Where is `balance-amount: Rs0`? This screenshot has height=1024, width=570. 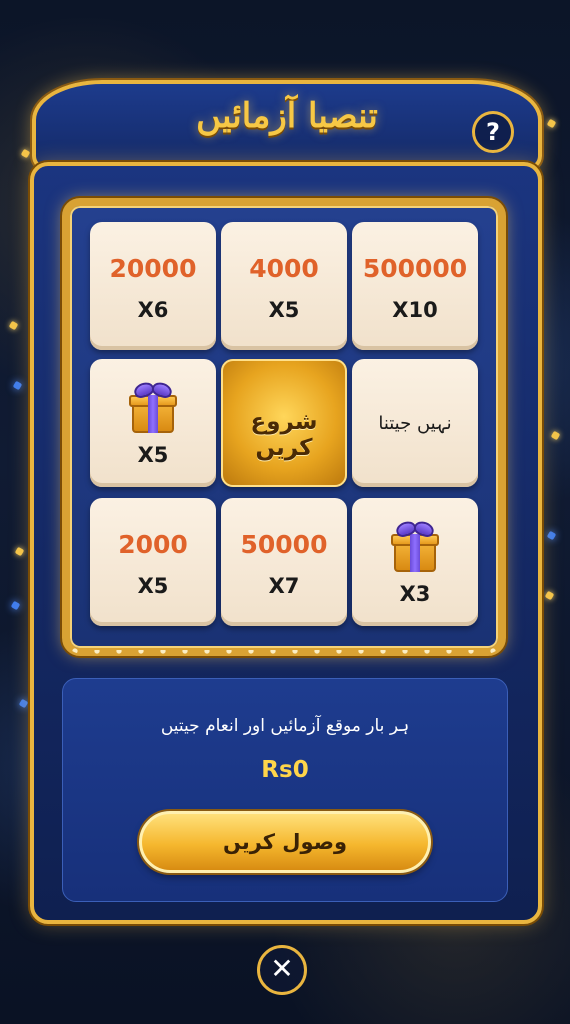
balance-amount: Rs0 is located at coordinates (285, 770).